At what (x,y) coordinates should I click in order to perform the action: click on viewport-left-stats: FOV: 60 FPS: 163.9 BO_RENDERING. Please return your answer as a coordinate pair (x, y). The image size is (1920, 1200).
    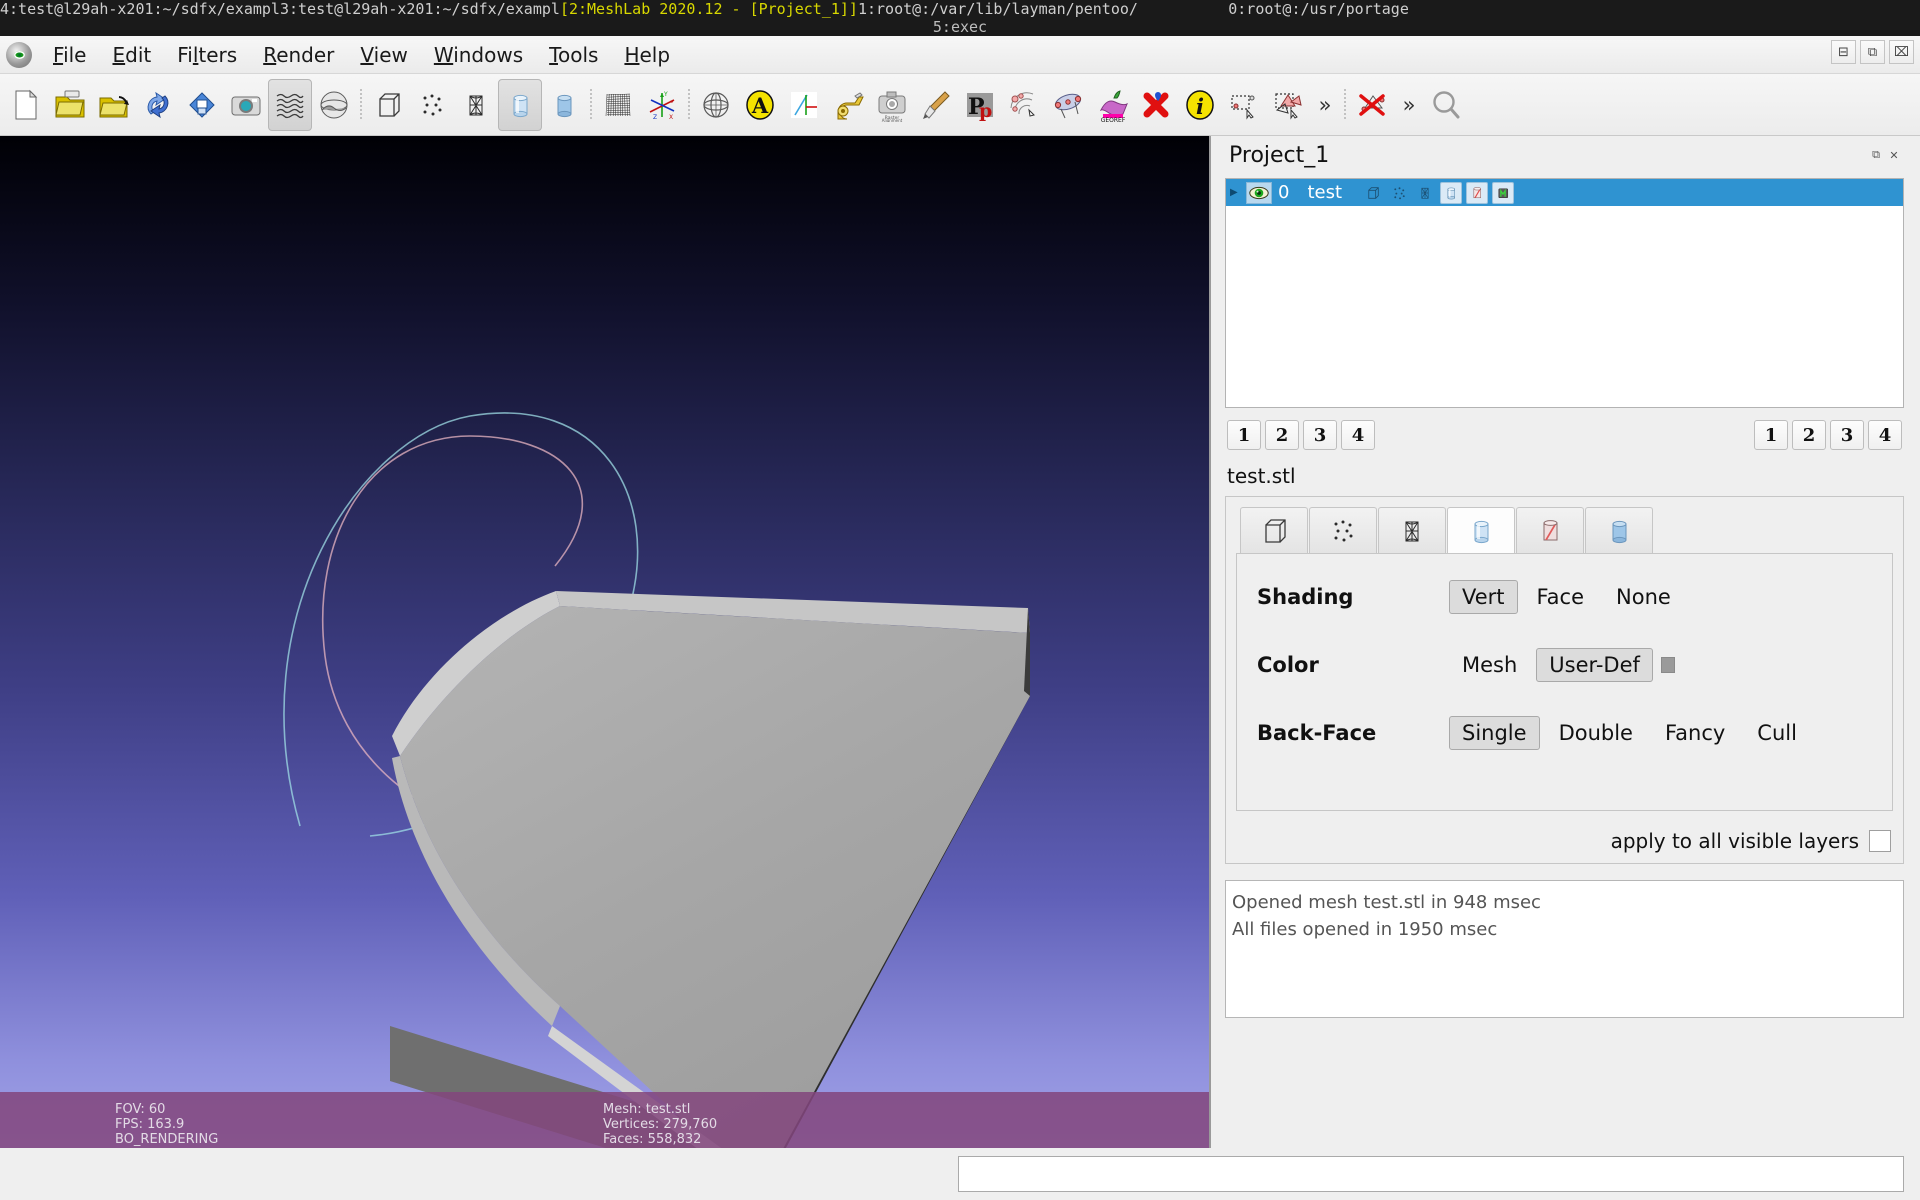
    Looking at the image, I should click on (166, 1124).